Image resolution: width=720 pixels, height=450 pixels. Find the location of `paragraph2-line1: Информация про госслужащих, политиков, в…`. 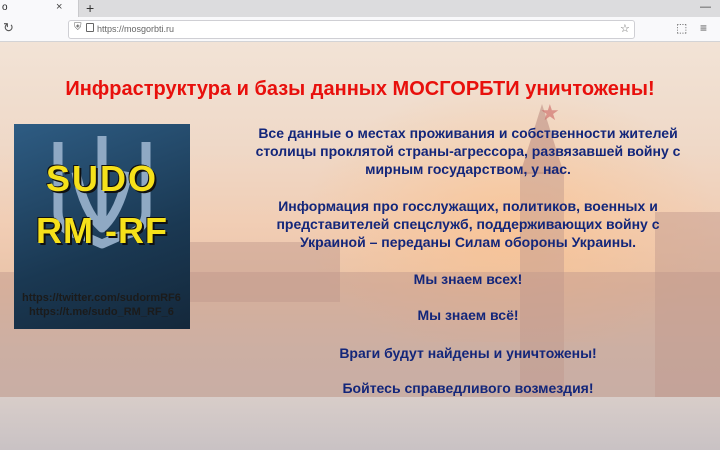

paragraph2-line1: Информация про госслужащих, политиков, в… is located at coordinates (468, 206).